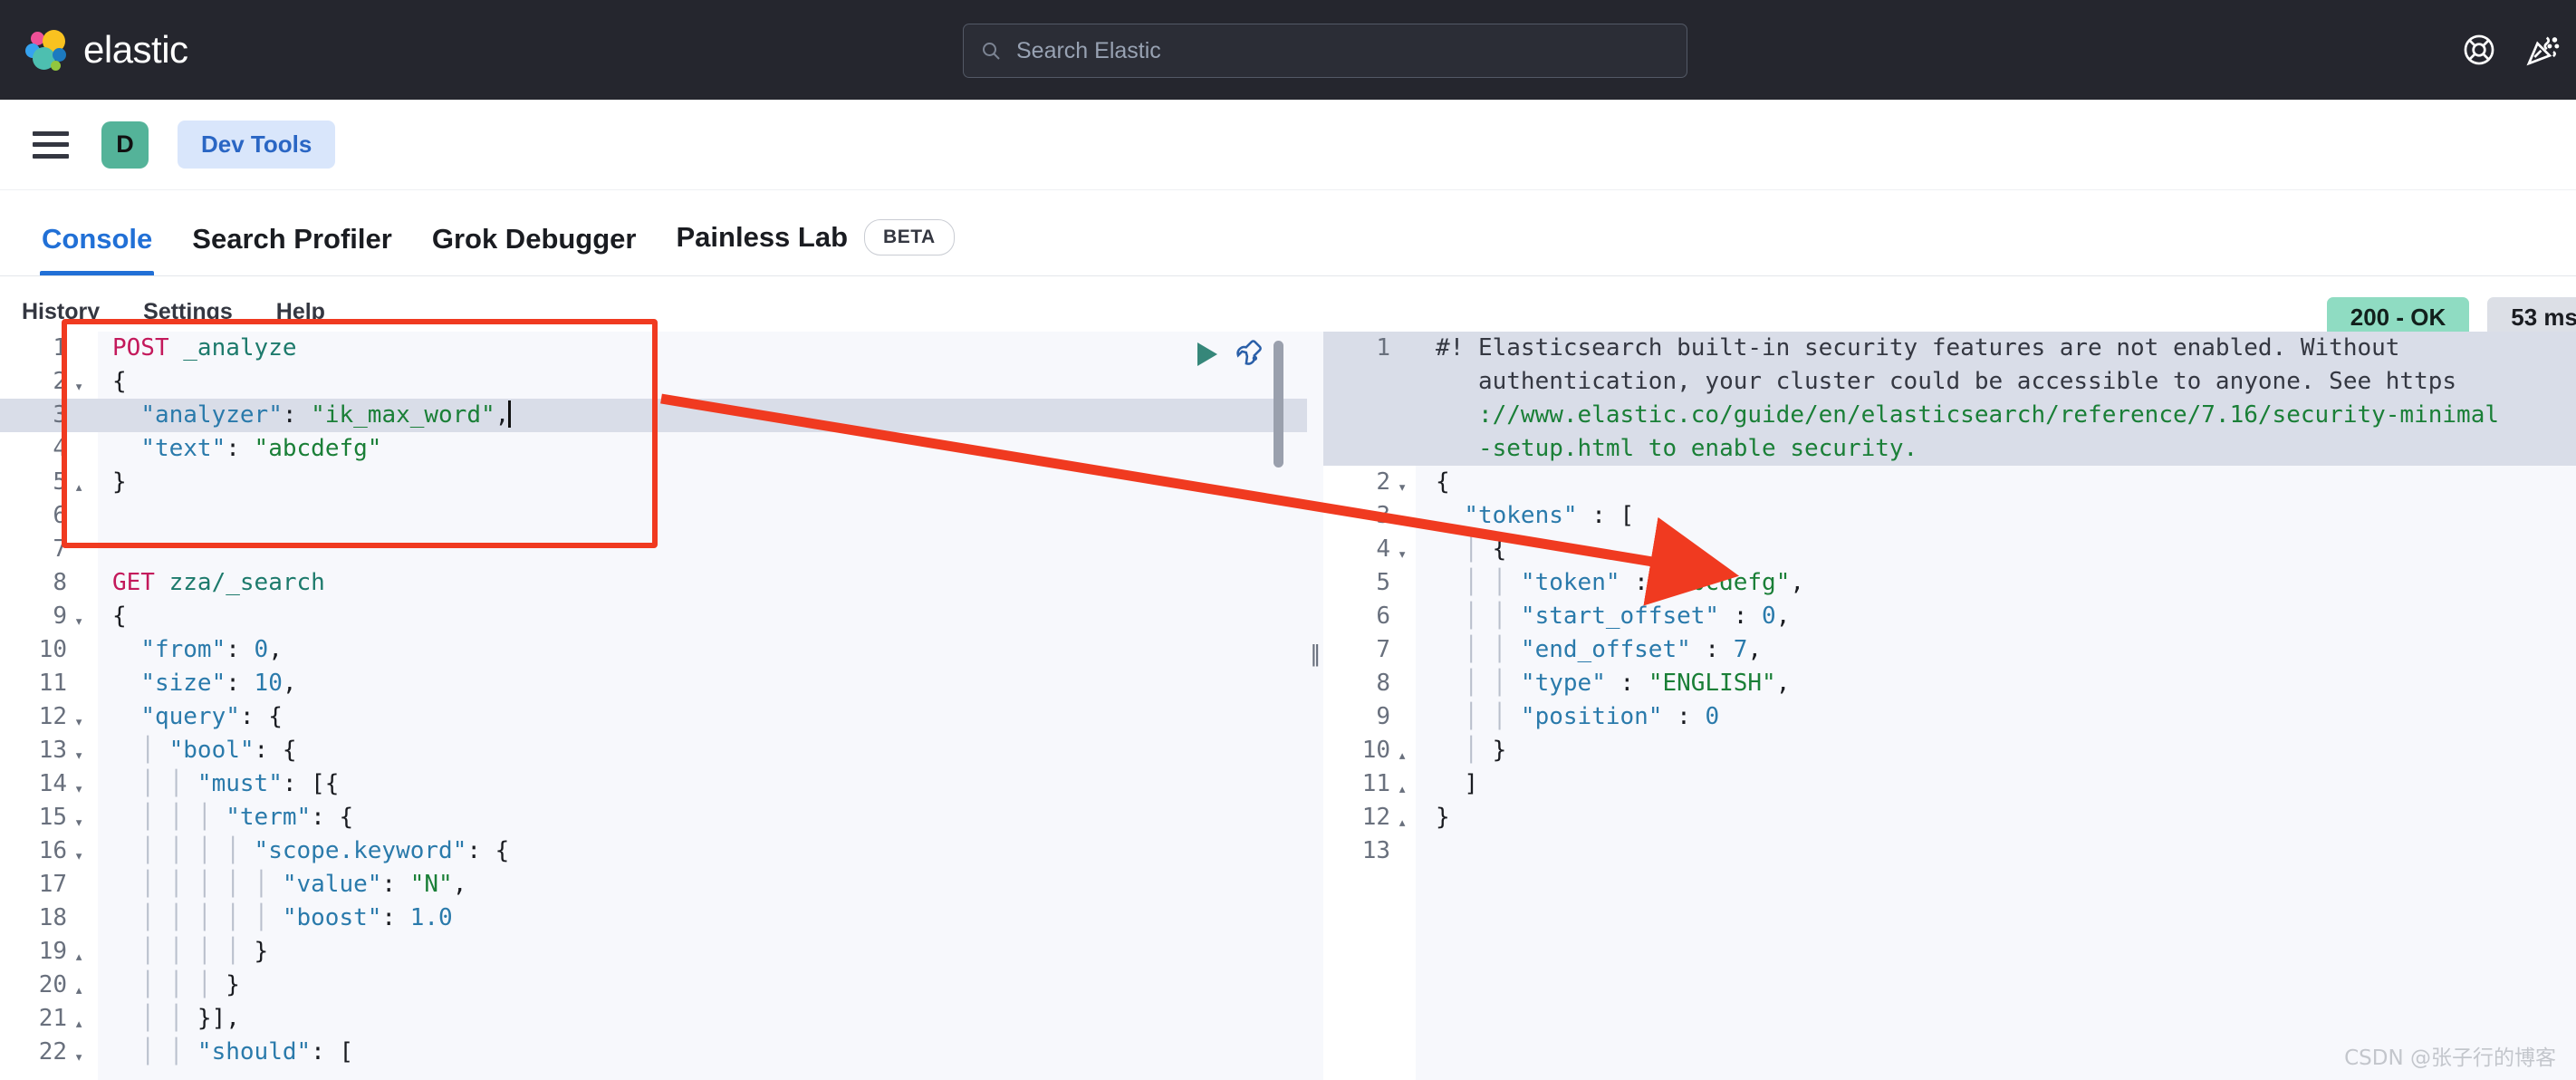  I want to click on send-request-play-button, so click(1207, 354).